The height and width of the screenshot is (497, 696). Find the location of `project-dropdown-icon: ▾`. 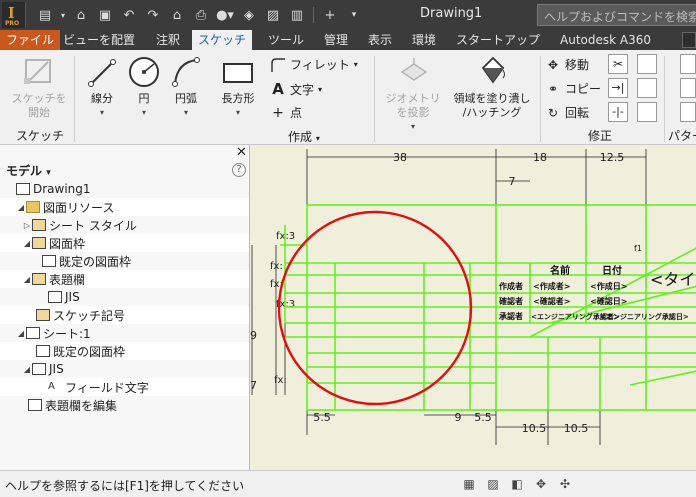

project-dropdown-icon: ▾ is located at coordinates (413, 127).